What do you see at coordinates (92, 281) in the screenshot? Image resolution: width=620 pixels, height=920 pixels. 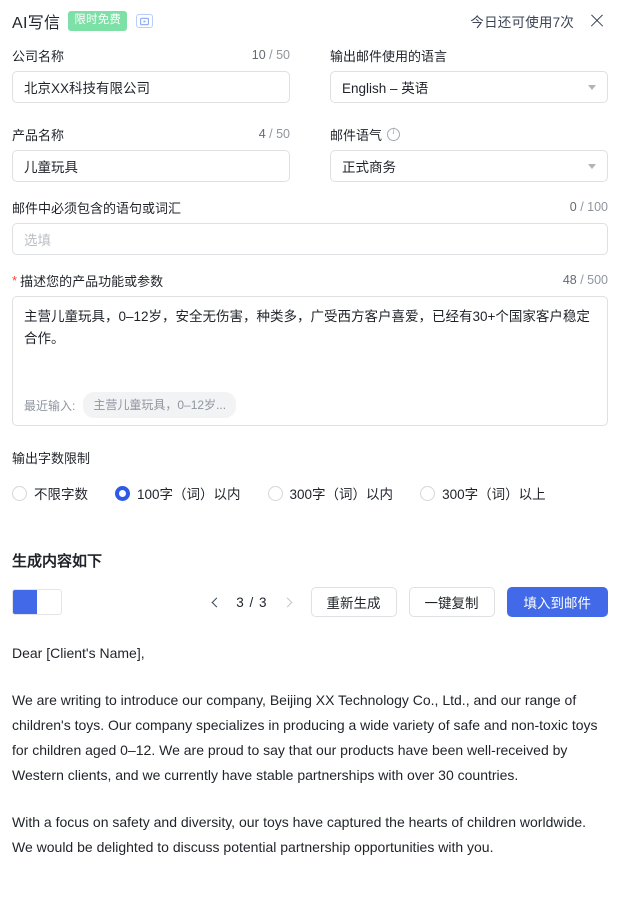 I see `description-label: 描述您的产品功能或参数` at bounding box center [92, 281].